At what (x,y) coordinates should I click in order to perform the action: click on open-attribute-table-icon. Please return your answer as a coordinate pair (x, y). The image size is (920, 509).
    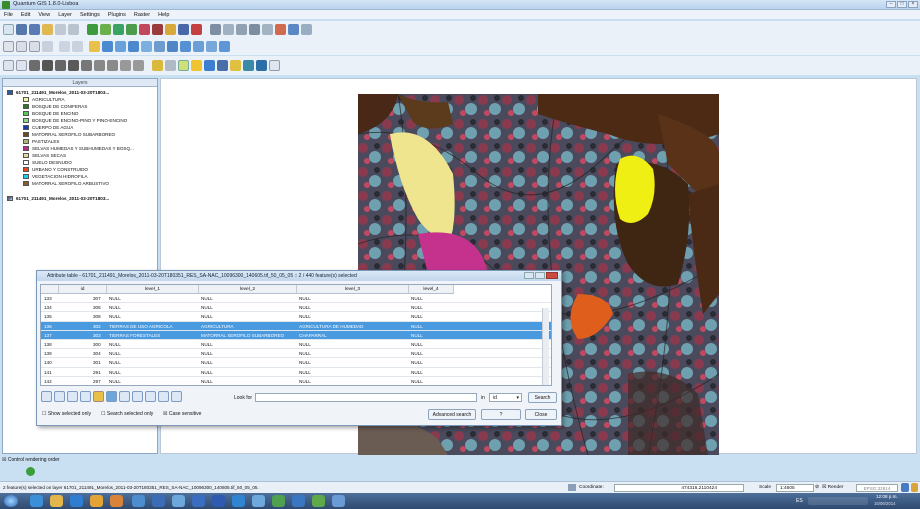
    Looking at the image, I should click on (209, 65).